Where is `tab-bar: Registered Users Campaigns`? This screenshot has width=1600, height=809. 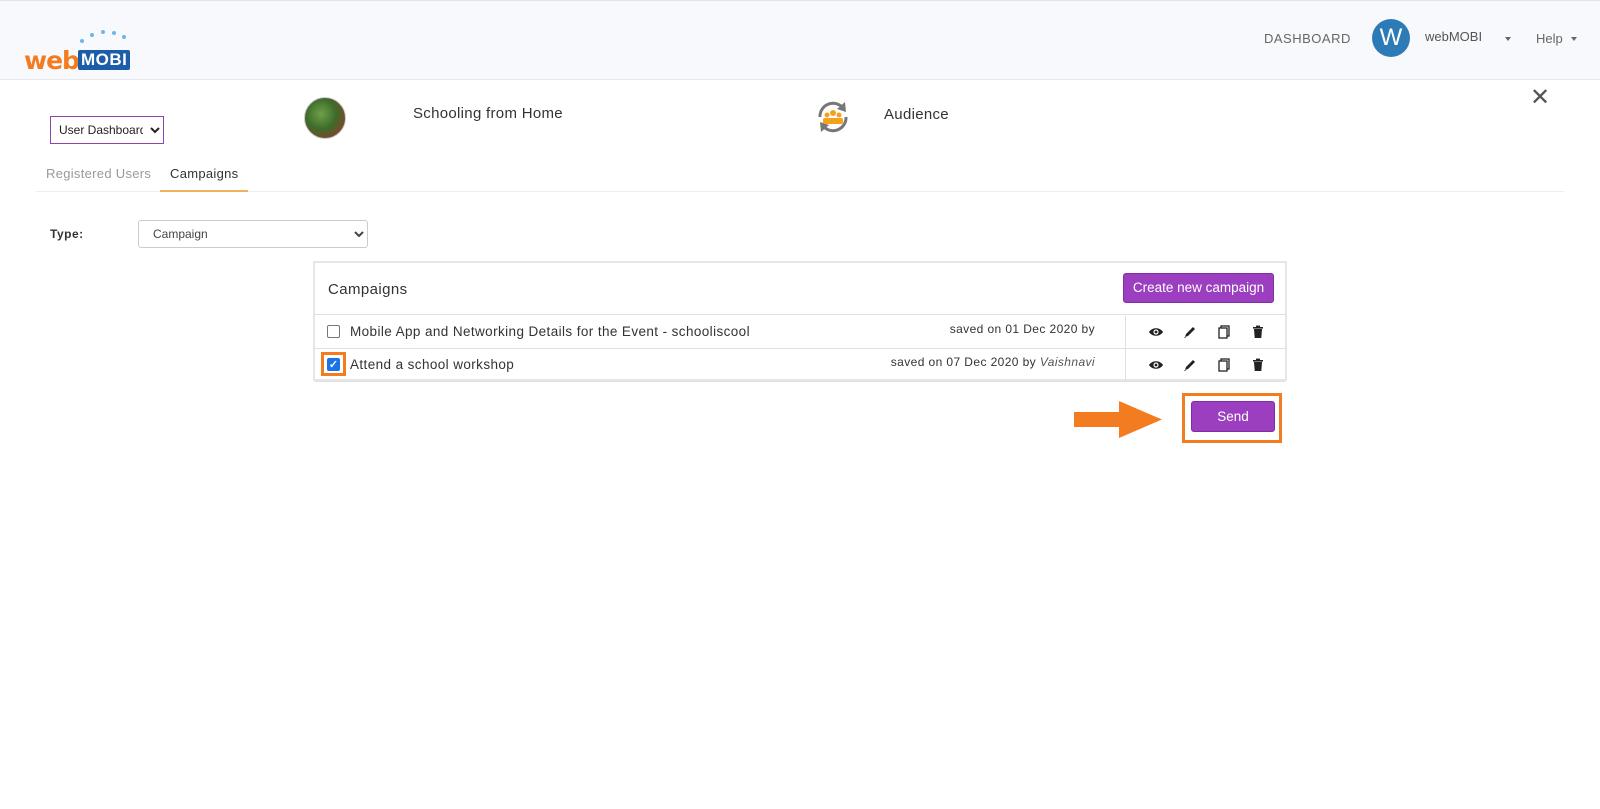 tab-bar: Registered Users Campaigns is located at coordinates (800, 175).